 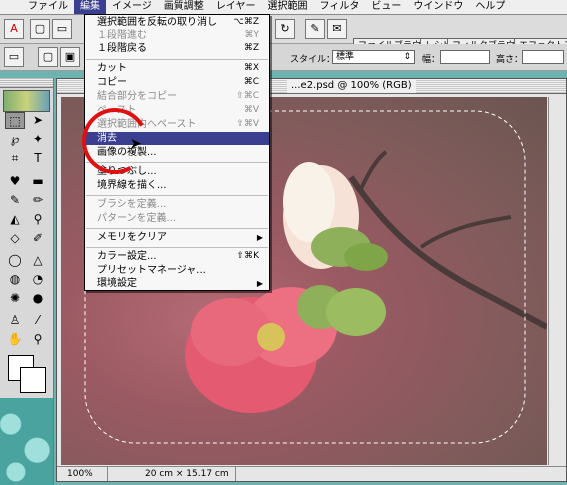 I want to click on width-field, so click(x=465, y=57).